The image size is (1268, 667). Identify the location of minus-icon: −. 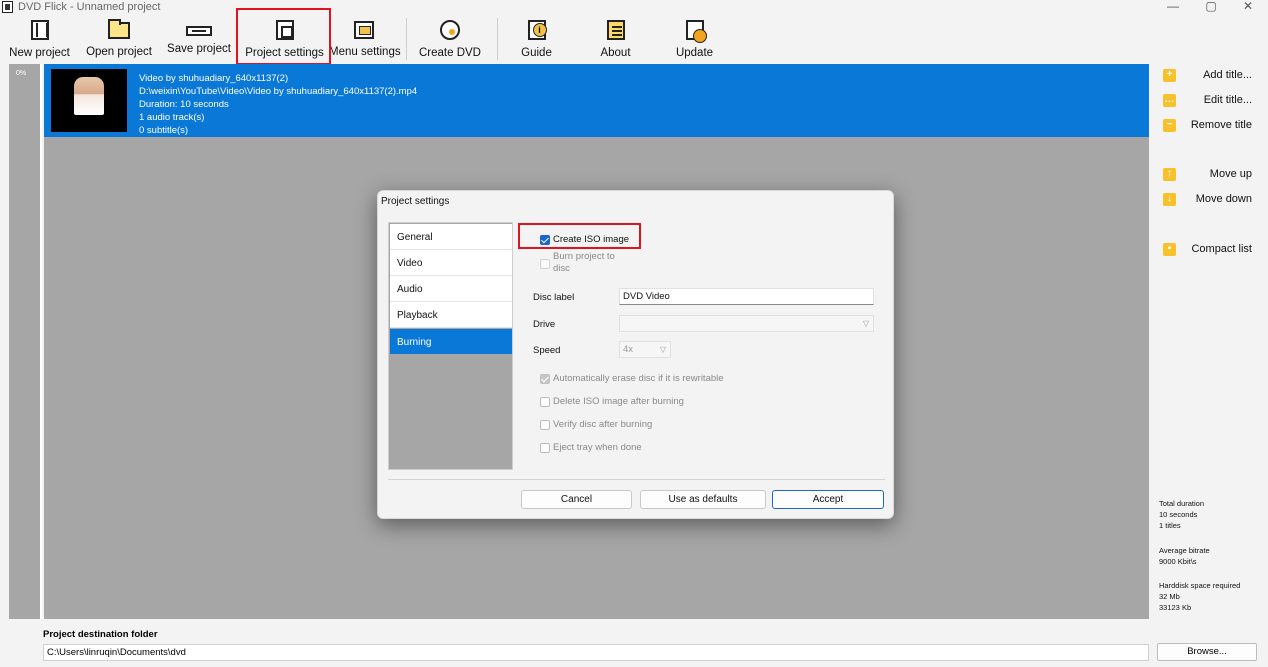
(1169, 125).